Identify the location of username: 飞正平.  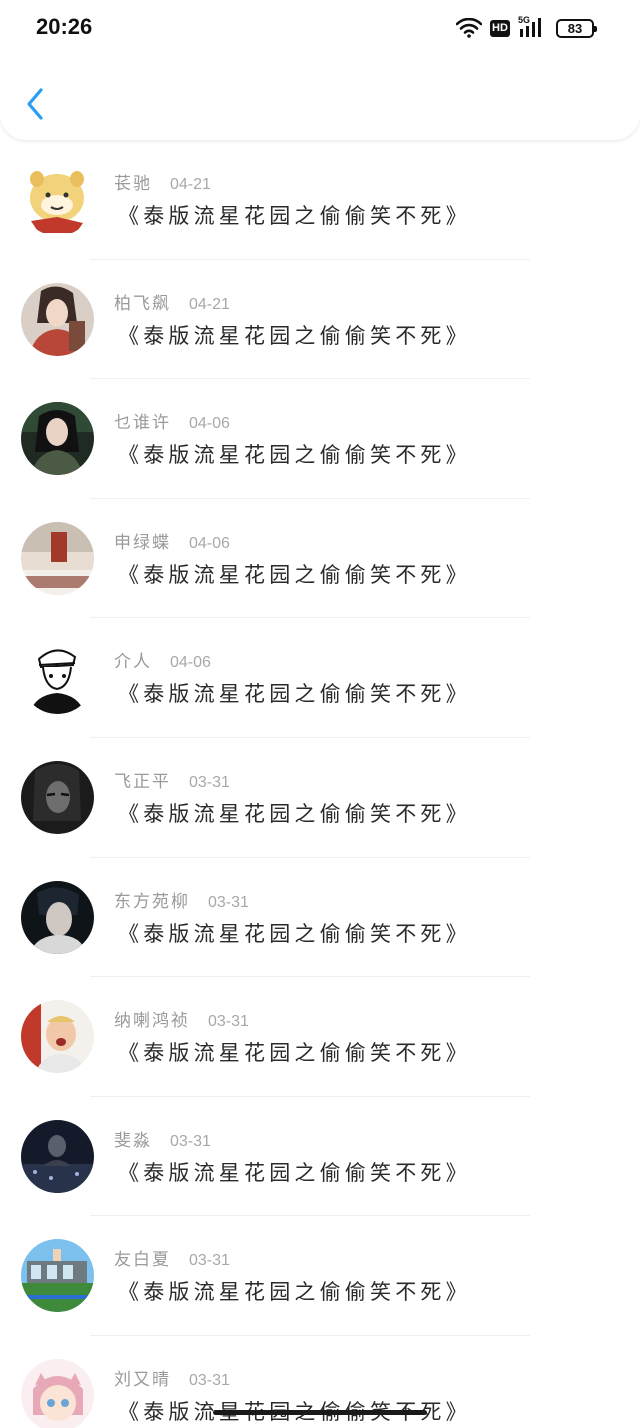
(142, 779).